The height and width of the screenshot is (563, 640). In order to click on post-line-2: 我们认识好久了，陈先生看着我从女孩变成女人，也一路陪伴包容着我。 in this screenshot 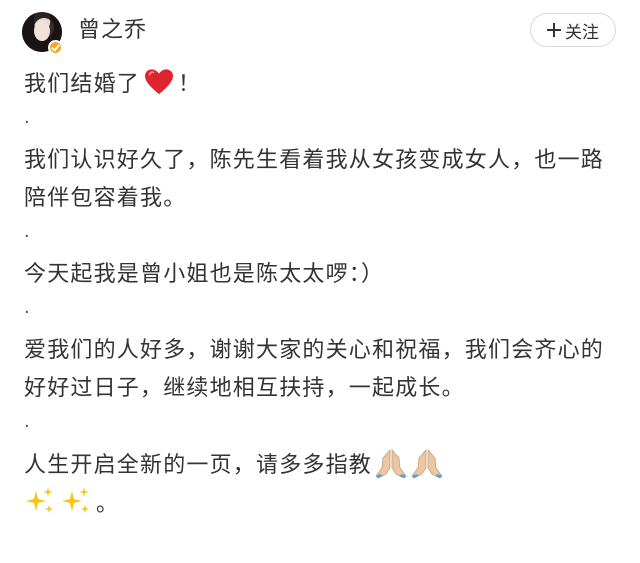, I will do `click(314, 179)`.